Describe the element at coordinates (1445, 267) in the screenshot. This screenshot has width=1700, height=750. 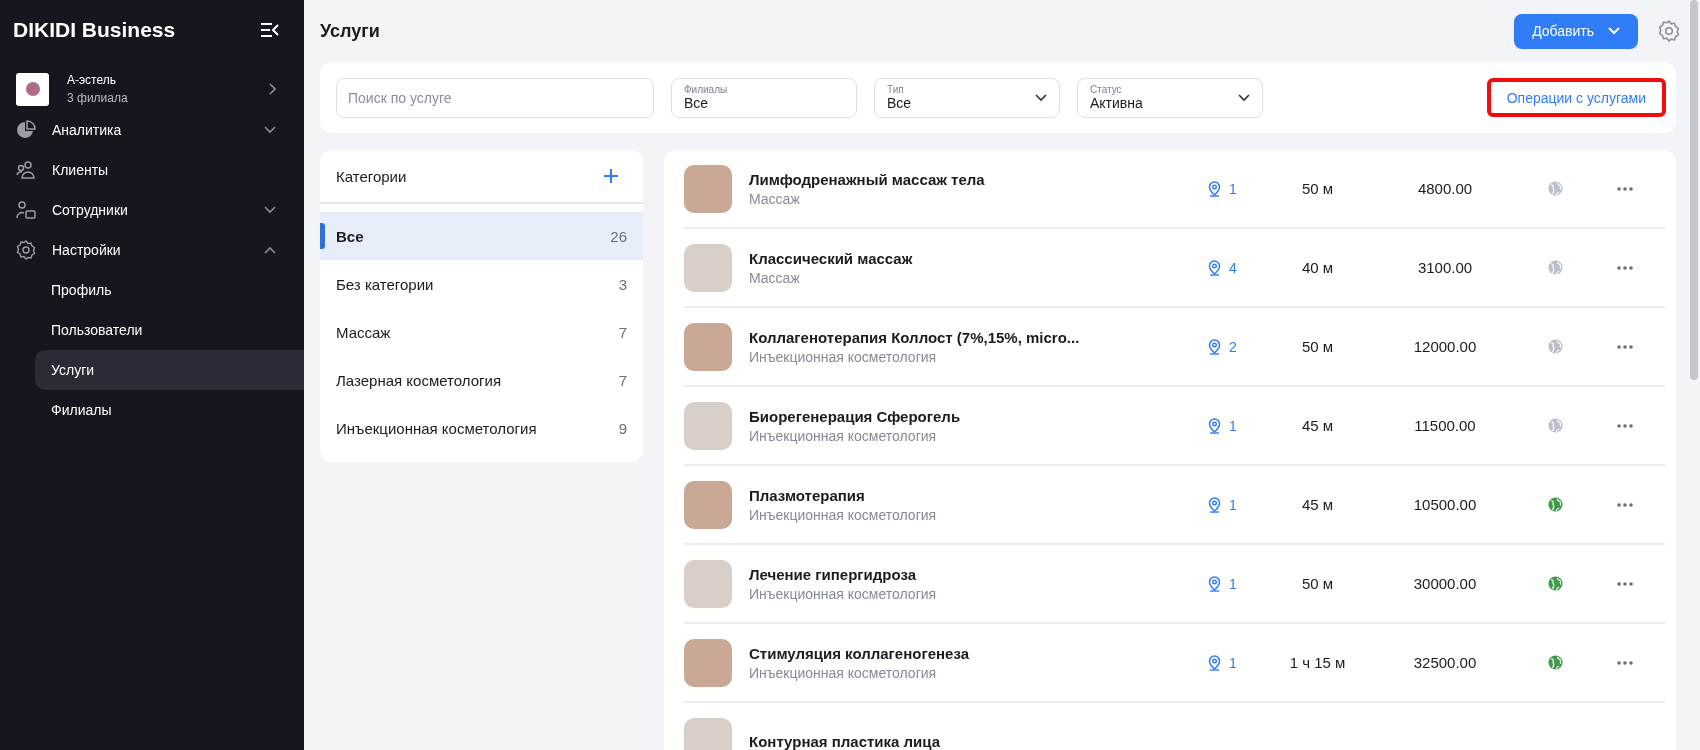
I see `service-price: 3100.00` at that location.